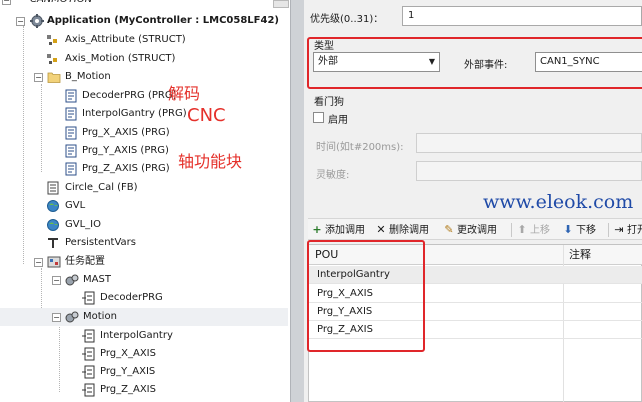 This screenshot has width=642, height=402. What do you see at coordinates (297, 201) in the screenshot?
I see `panel-splitter` at bounding box center [297, 201].